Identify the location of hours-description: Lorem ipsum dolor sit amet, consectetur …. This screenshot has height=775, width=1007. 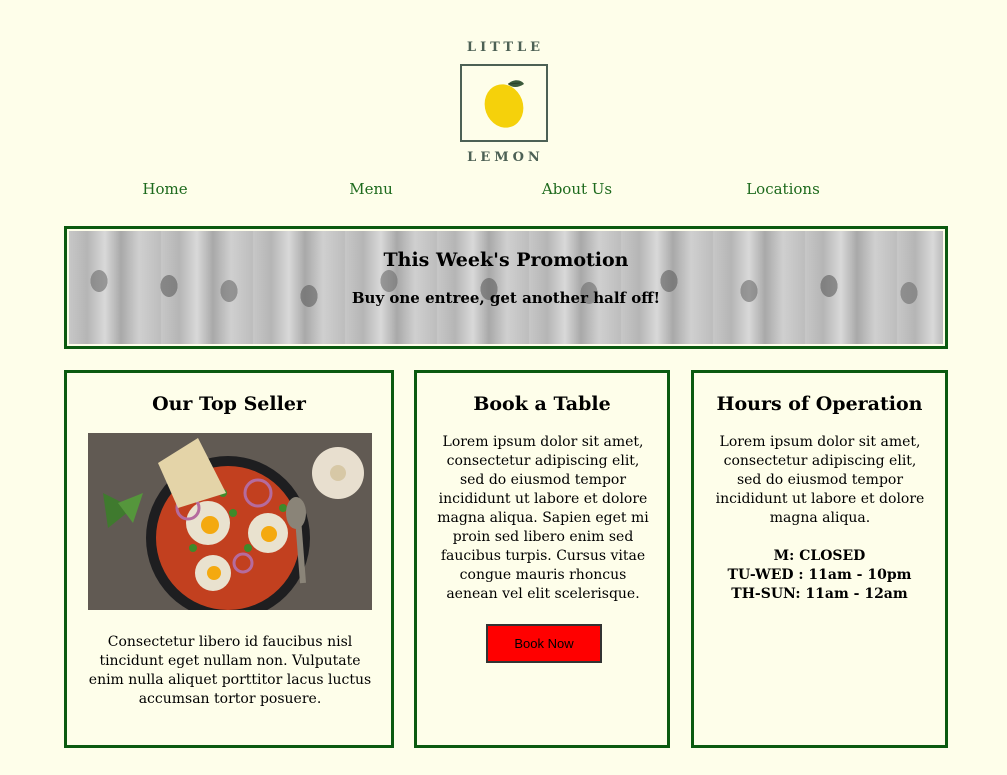
(820, 480).